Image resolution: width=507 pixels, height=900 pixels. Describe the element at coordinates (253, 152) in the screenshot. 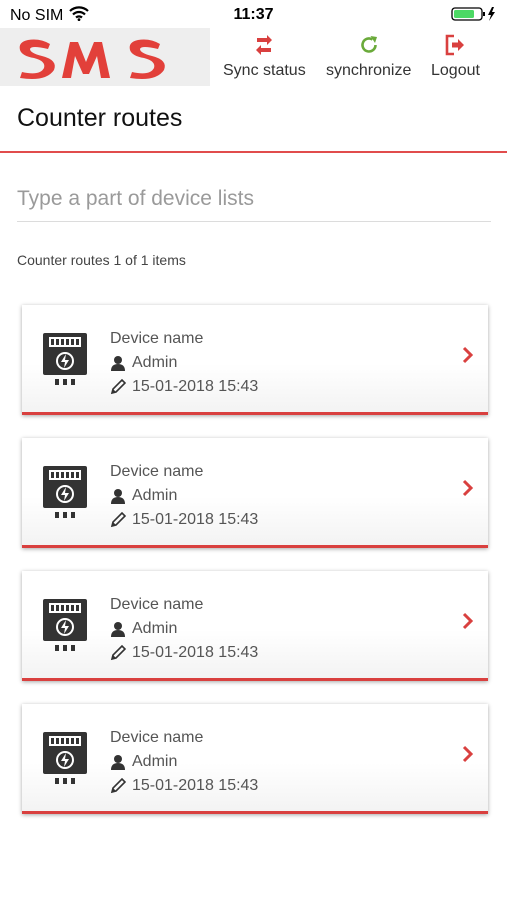

I see `title-divider` at that location.